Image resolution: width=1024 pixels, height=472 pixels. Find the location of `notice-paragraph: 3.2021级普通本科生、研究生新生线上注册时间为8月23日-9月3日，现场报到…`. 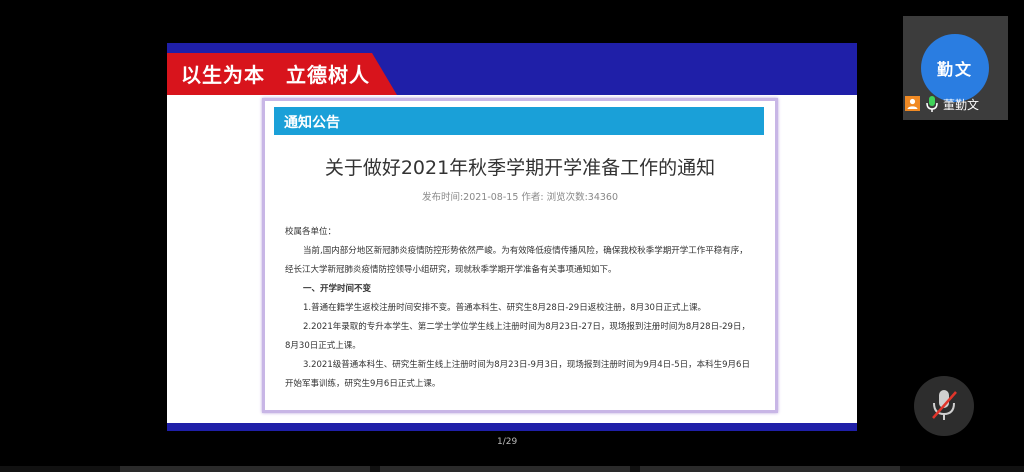

notice-paragraph: 3.2021级普通本科生、研究生新生线上注册时间为8月23日-9月3日，现场报到… is located at coordinates (517, 374).